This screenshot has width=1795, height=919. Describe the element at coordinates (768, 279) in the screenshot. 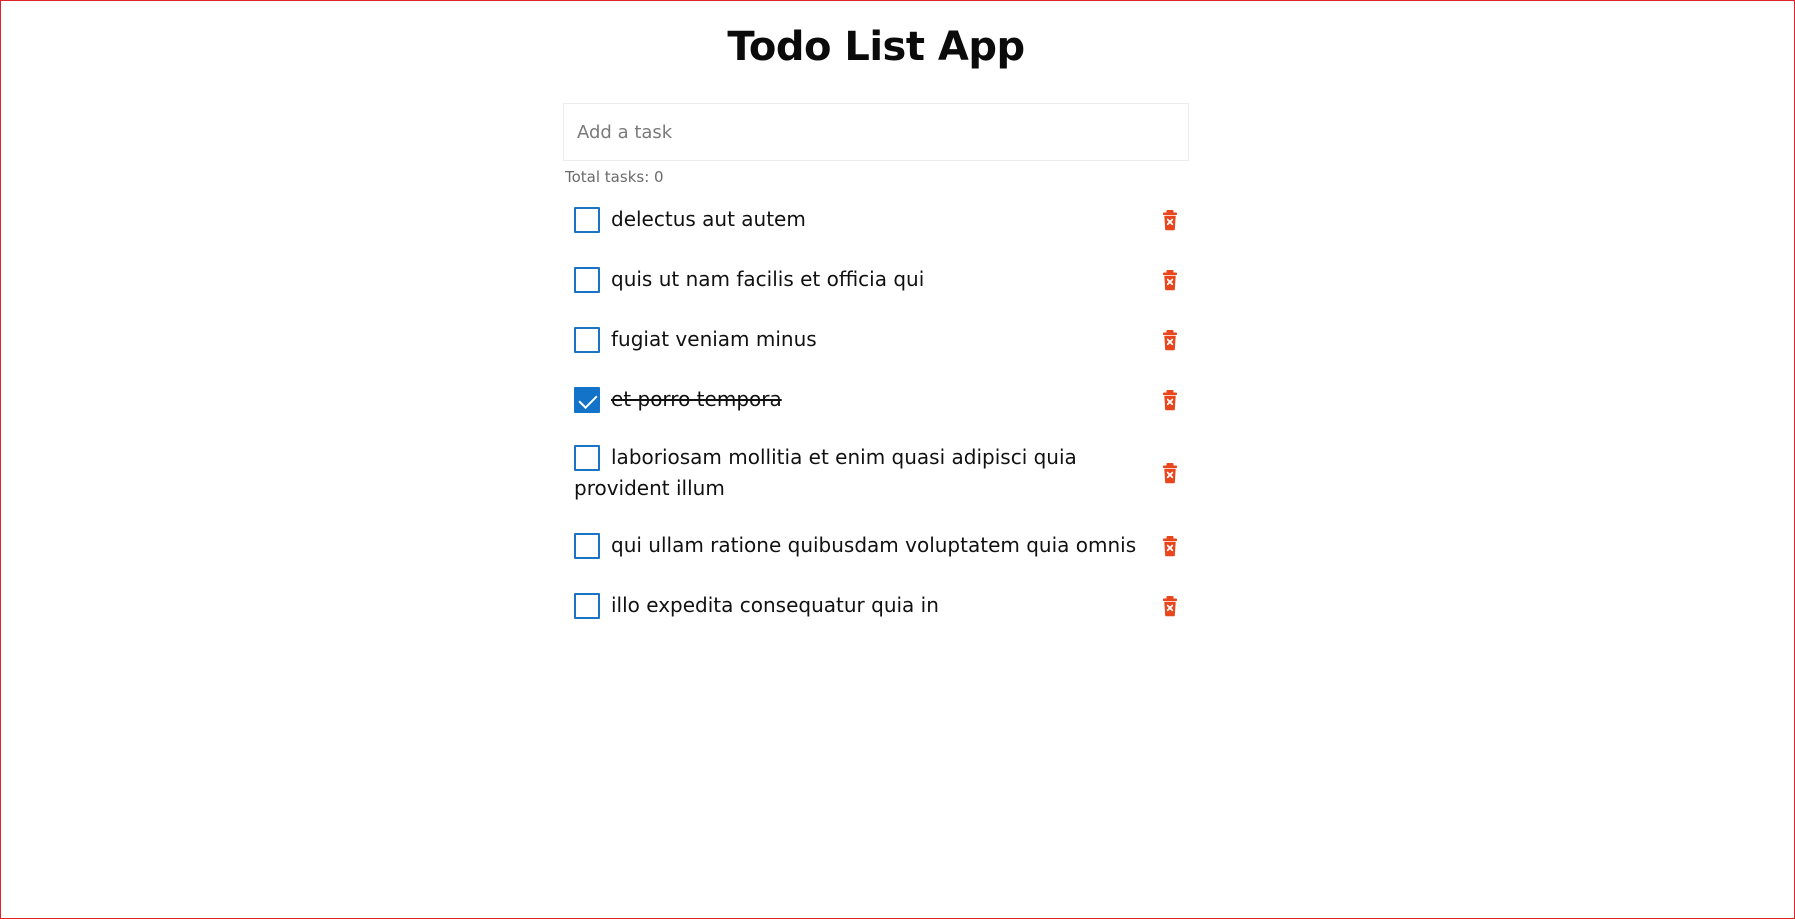

I see `task-text: quis ut nam facilis et officia qui` at that location.